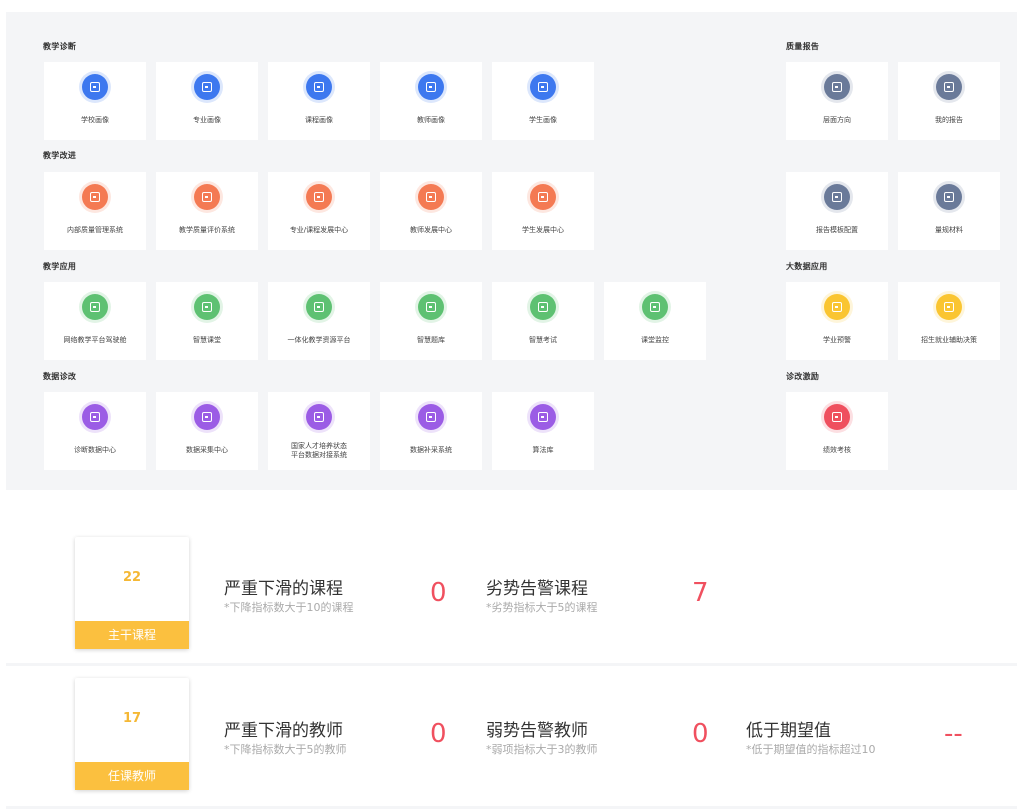 The width and height of the screenshot is (1017, 812). I want to click on tile-enrollment-decision: 招生就业辅助决策, so click(949, 321).